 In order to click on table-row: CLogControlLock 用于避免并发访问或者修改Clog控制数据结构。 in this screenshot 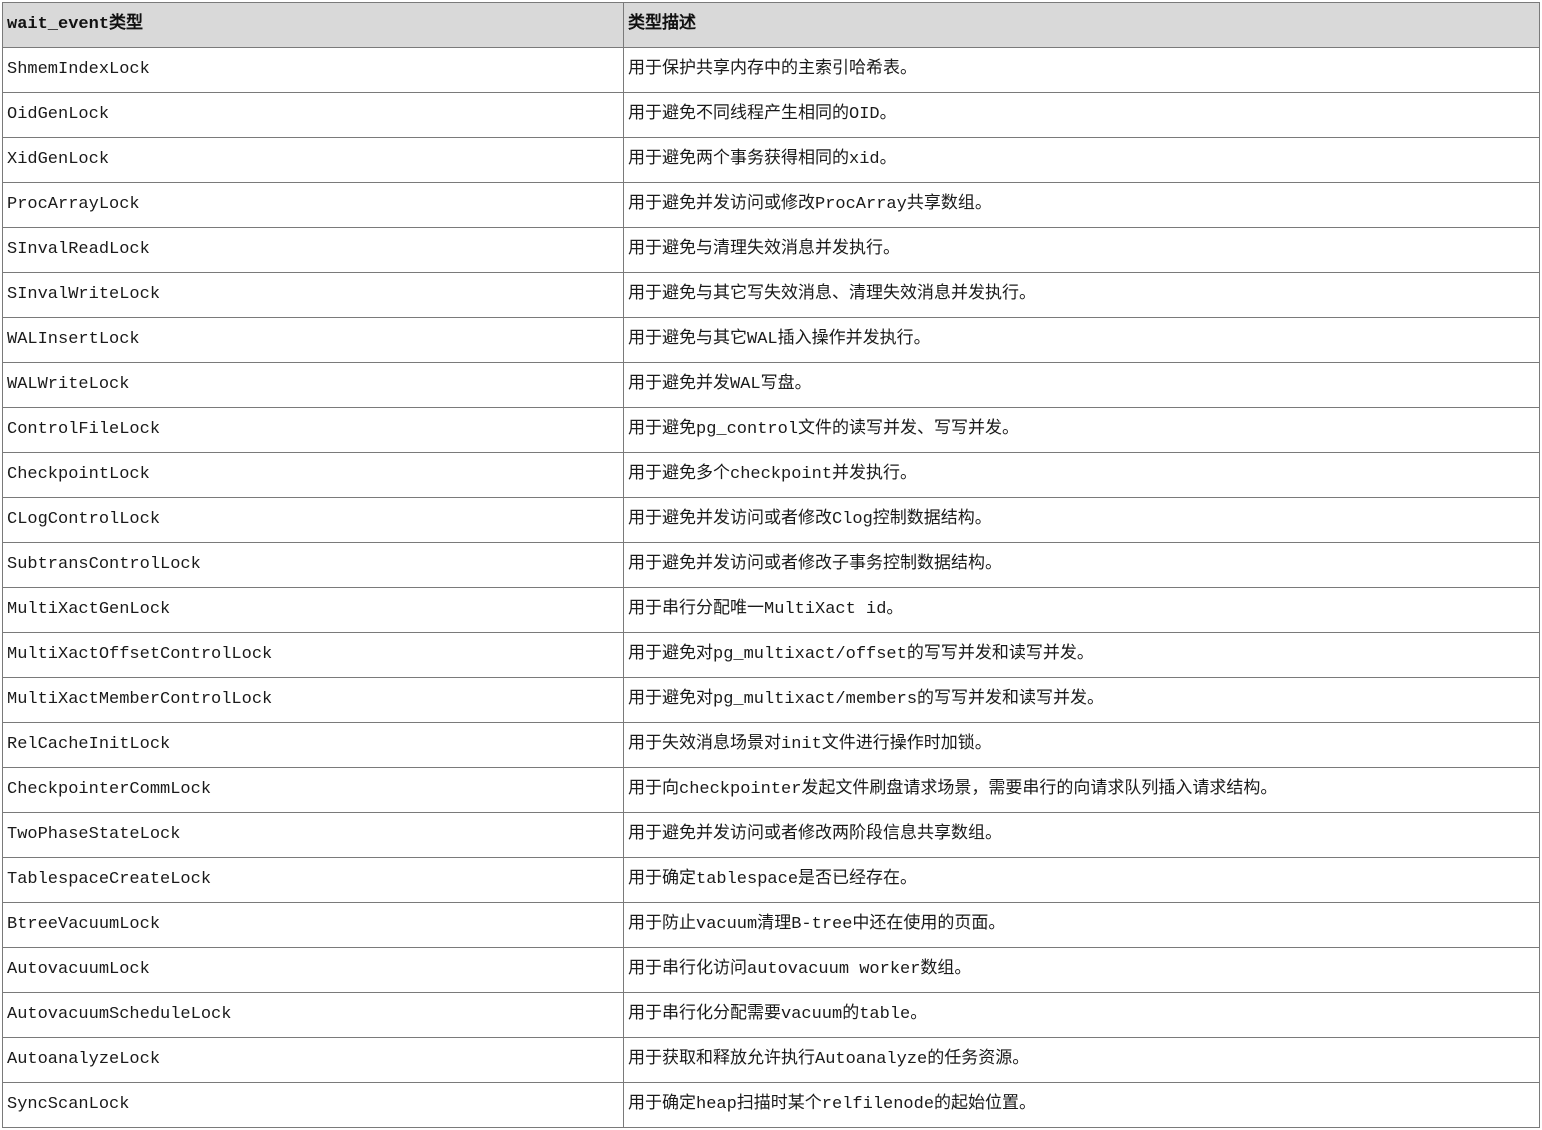, I will do `click(771, 520)`.